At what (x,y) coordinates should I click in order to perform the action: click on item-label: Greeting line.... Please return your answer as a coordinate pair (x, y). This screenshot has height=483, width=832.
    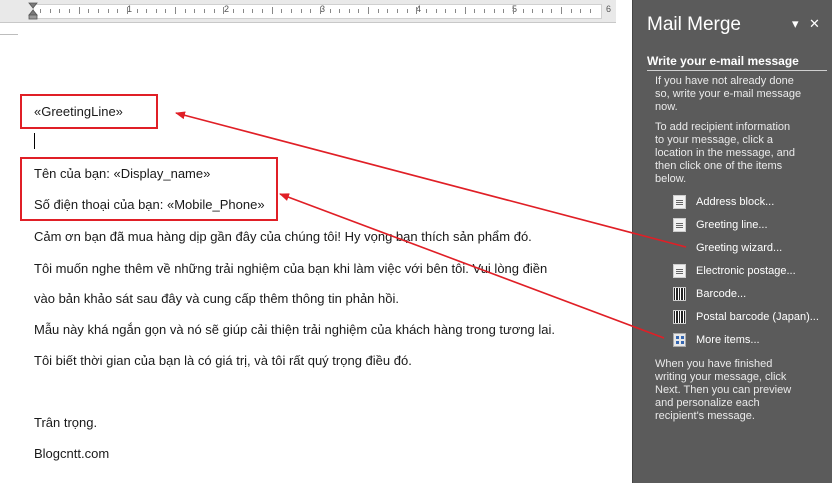
    Looking at the image, I should click on (732, 225).